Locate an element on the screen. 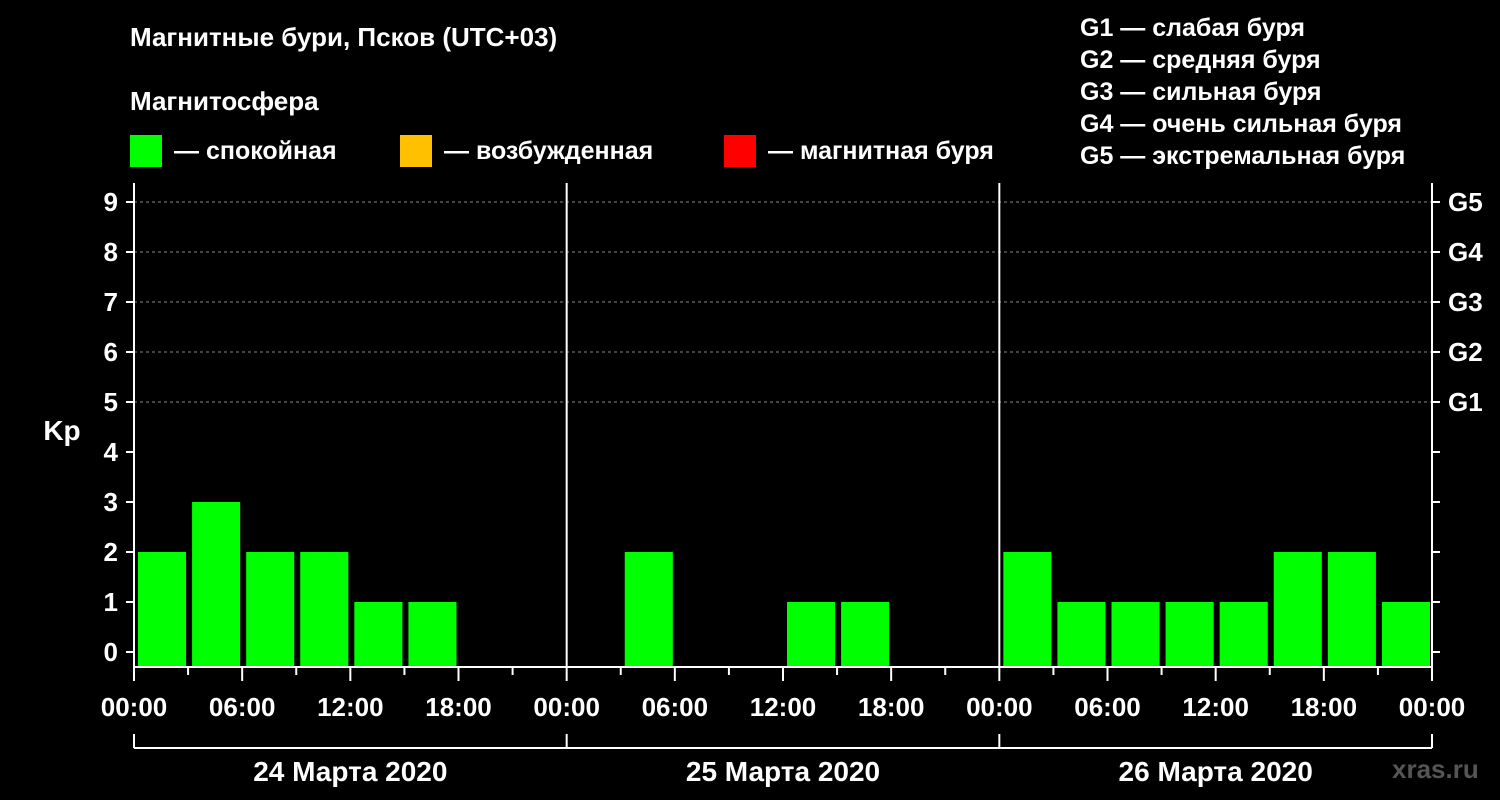 This screenshot has width=1500, height=800. y-tick-label: 6 is located at coordinates (111, 352).